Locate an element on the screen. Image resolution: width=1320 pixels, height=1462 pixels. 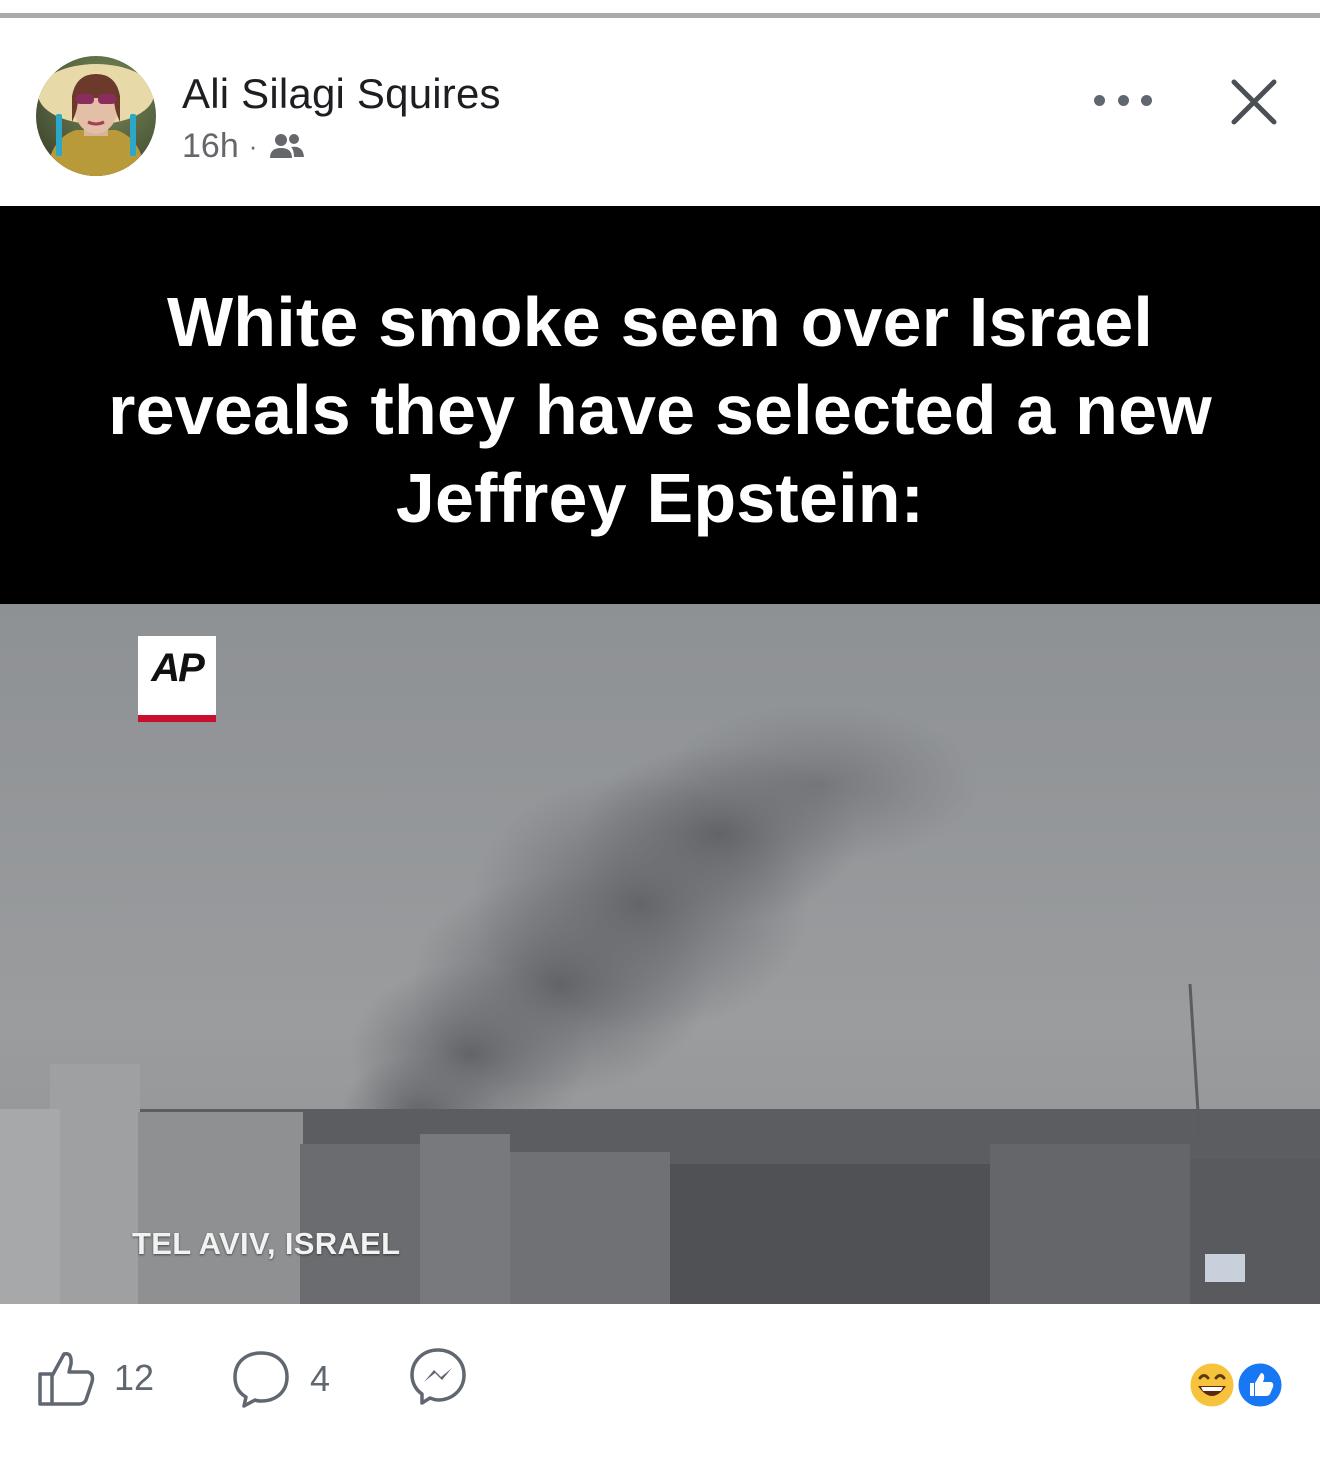
comment-button: 4 is located at coordinates (280, 1379).